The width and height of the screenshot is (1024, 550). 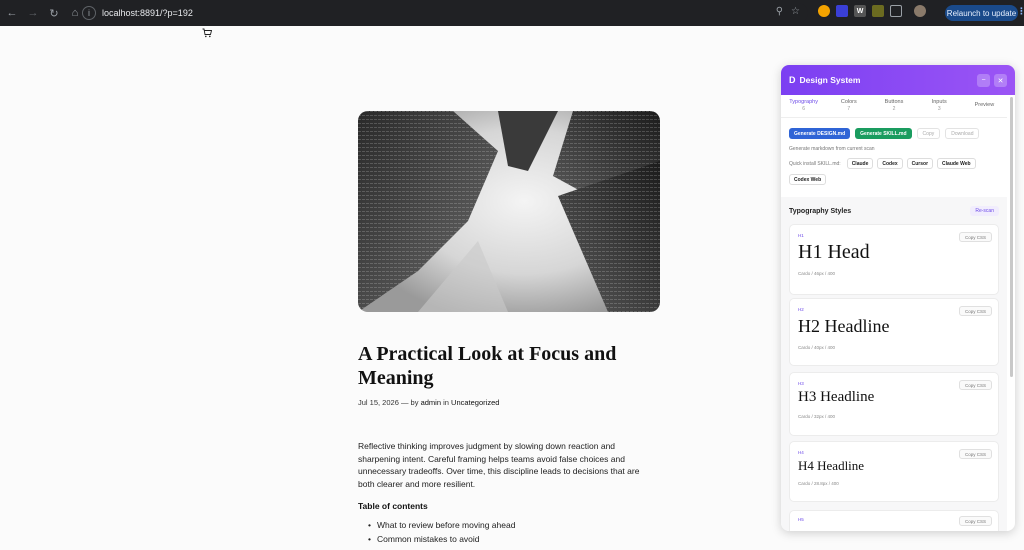 What do you see at coordinates (446, 402) in the screenshot?
I see `in-word: in` at bounding box center [446, 402].